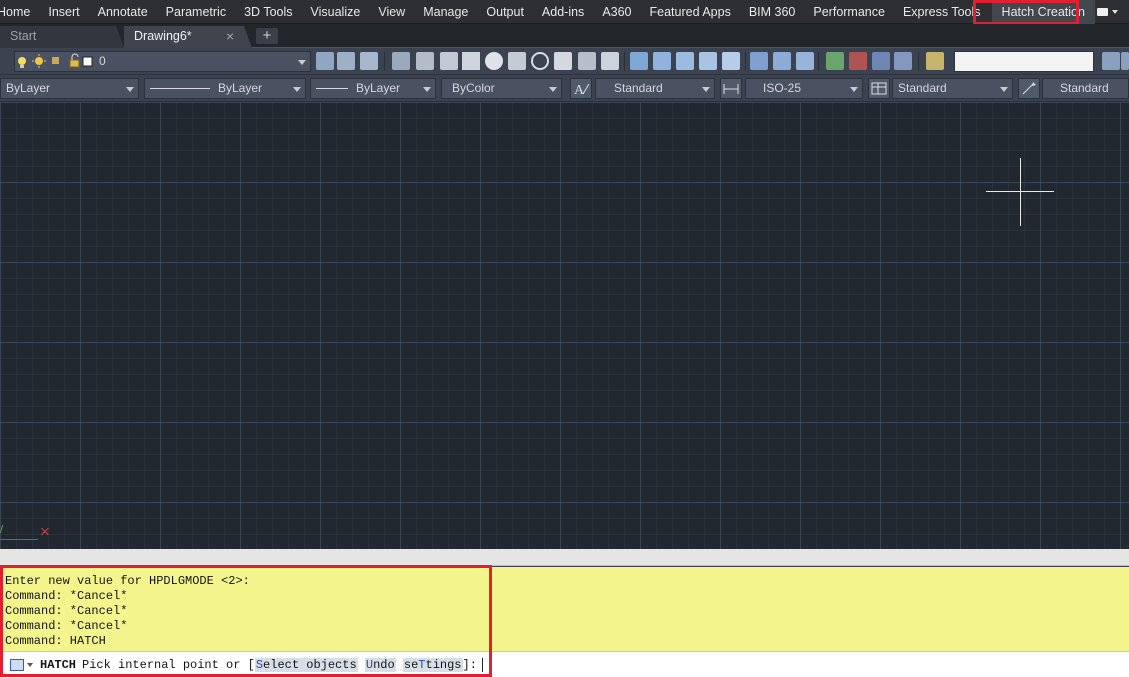  I want to click on dim-style-dropdown: ISO-25, so click(804, 88).